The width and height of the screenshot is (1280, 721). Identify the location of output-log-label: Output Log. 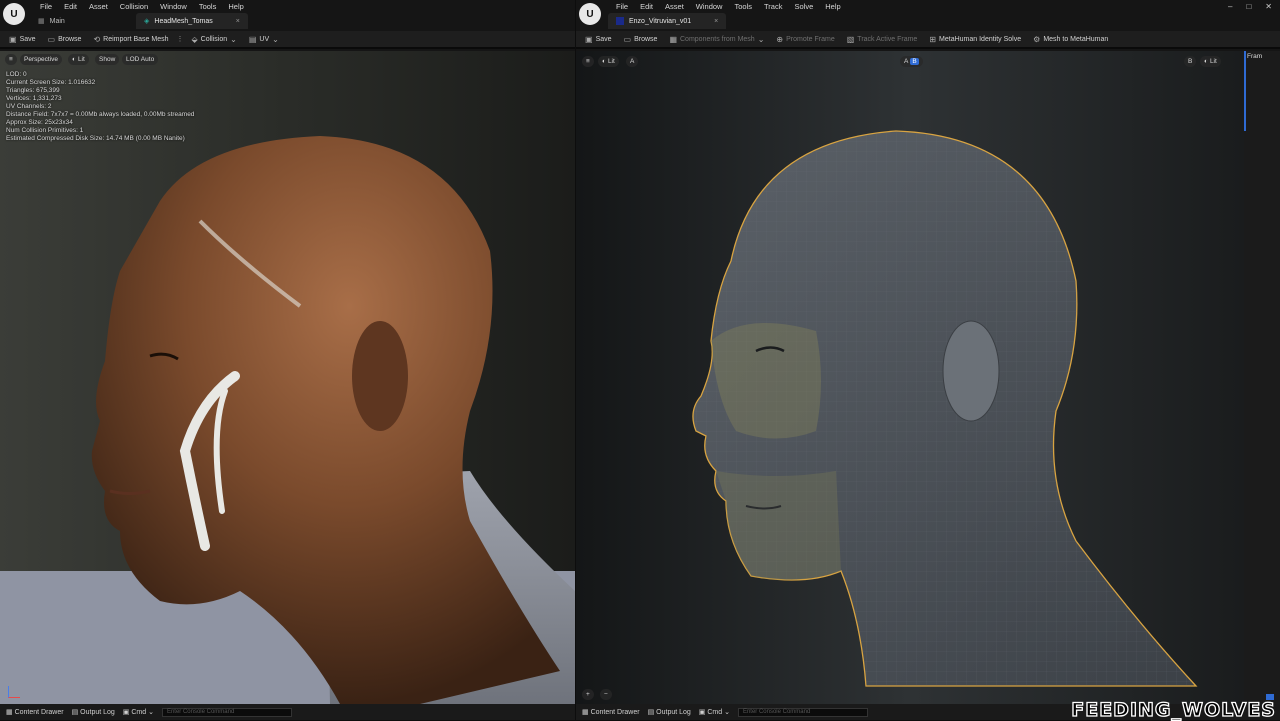
(97, 712).